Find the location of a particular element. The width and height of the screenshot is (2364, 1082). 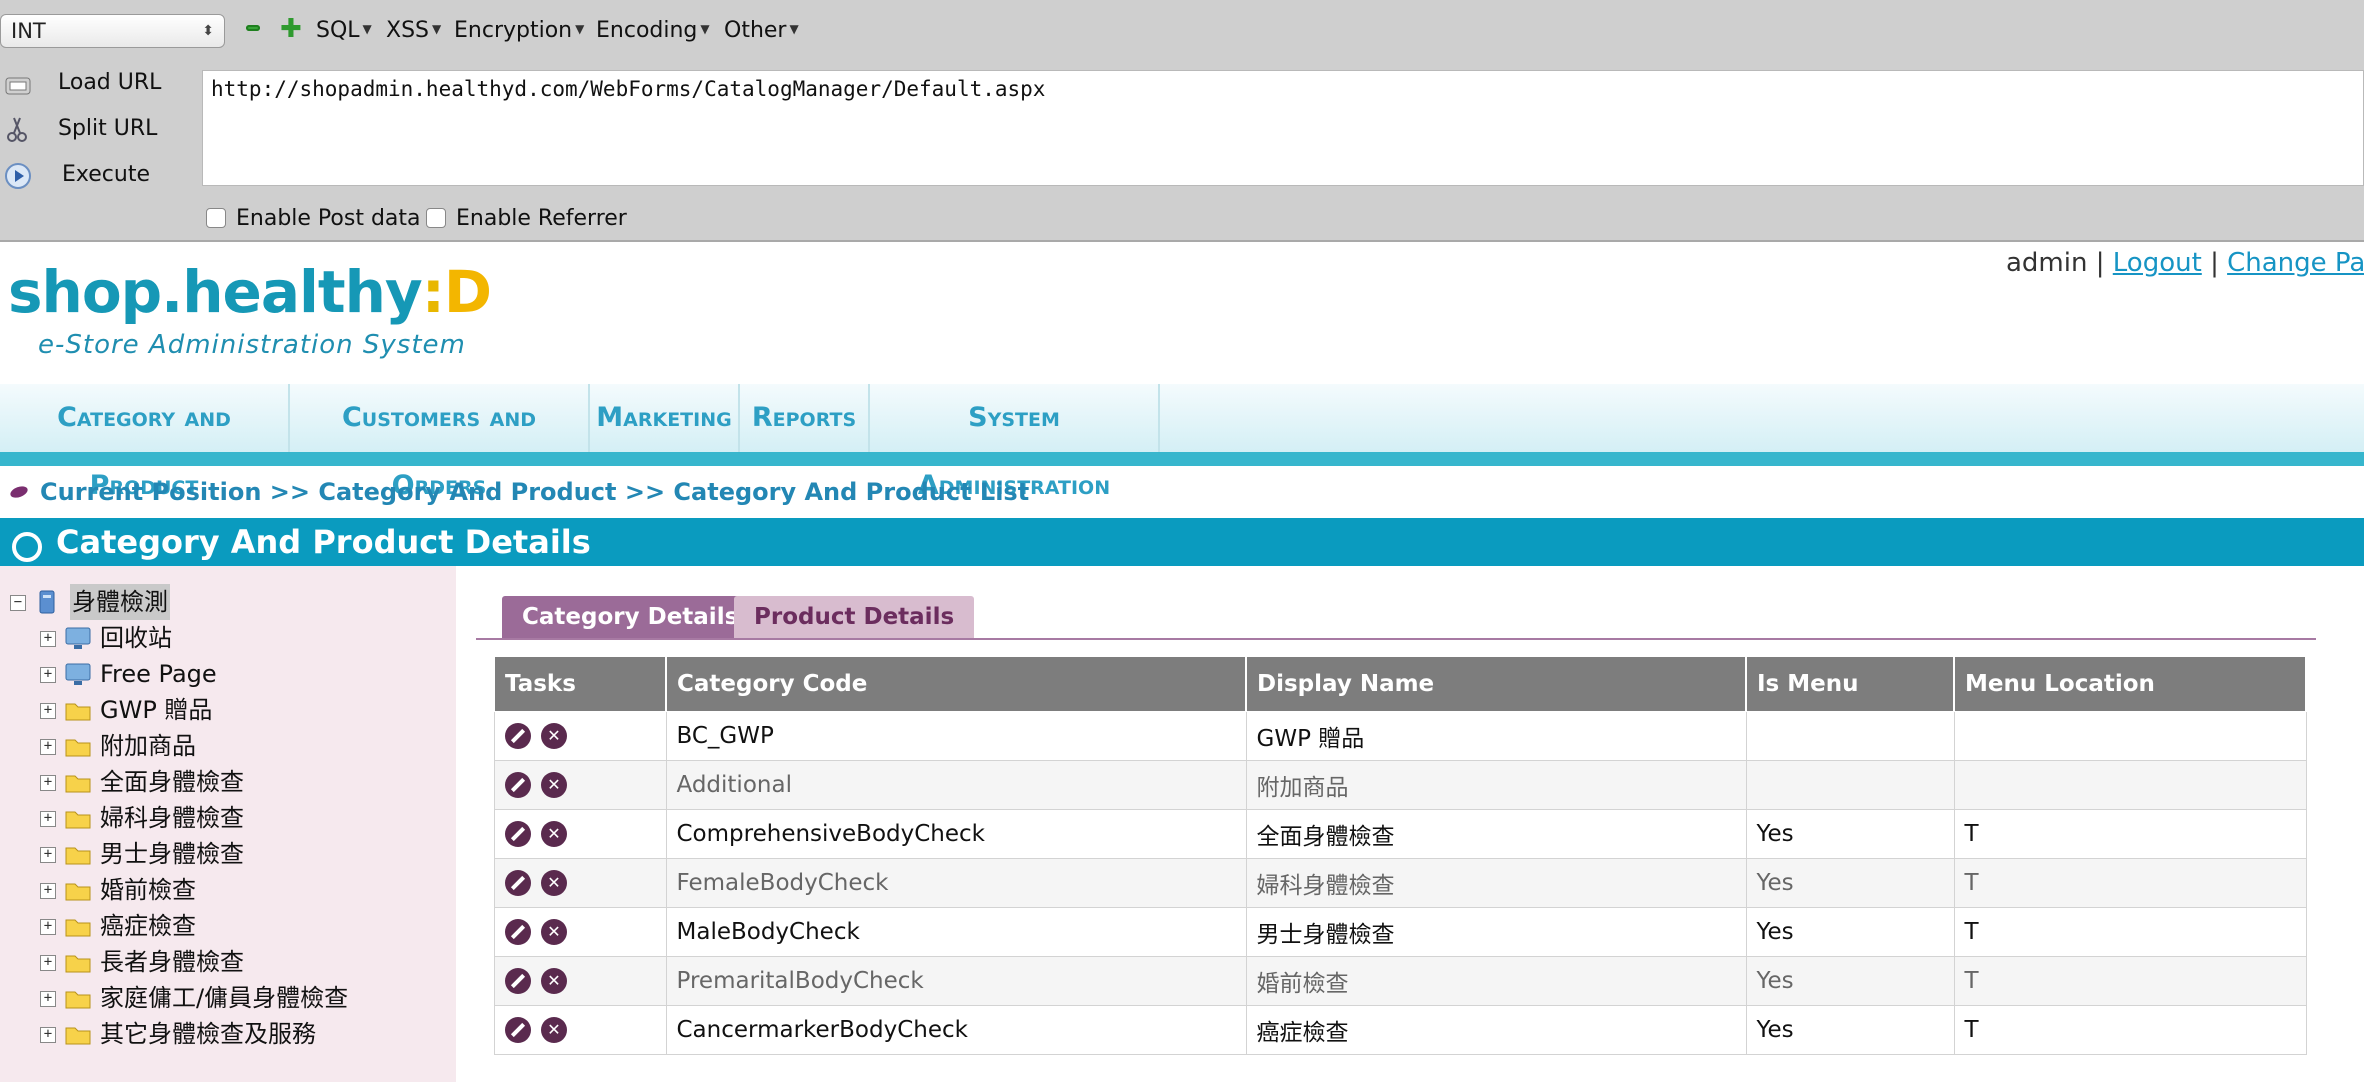

tree-root-label: 身體檢測 is located at coordinates (120, 602).